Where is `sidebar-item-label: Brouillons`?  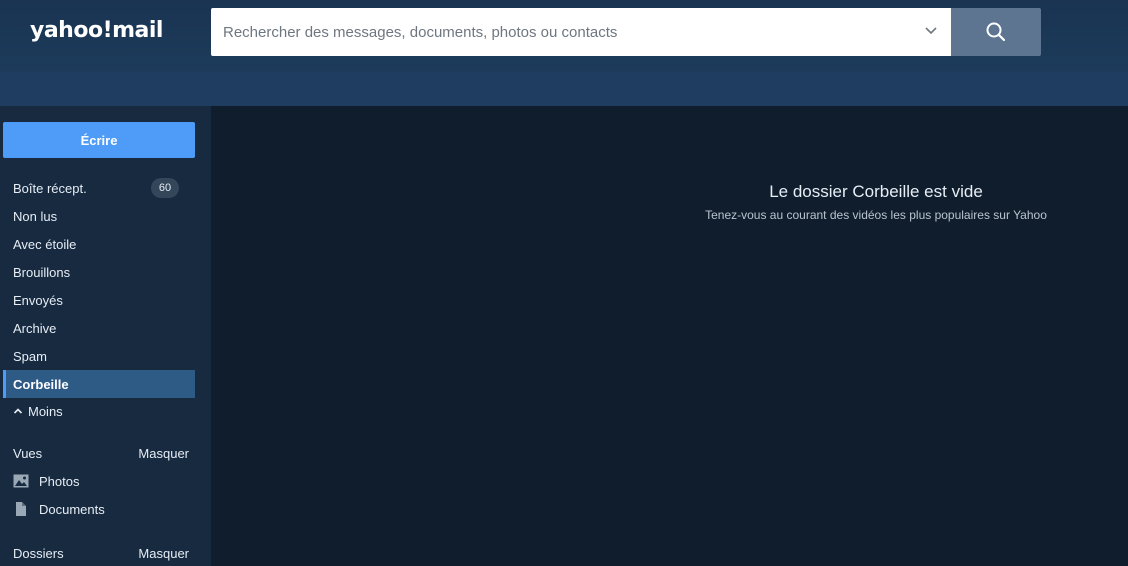 sidebar-item-label: Brouillons is located at coordinates (42, 272).